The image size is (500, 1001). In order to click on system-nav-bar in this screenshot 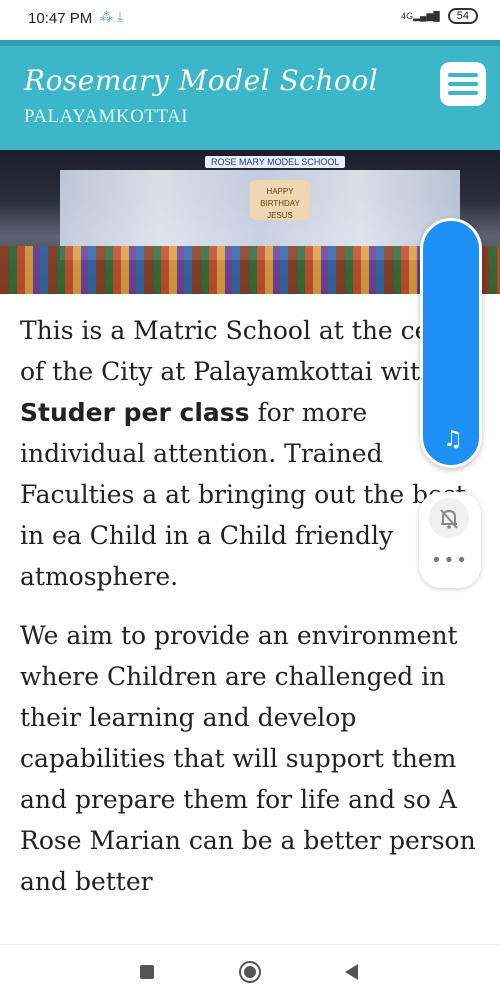, I will do `click(250, 972)`.